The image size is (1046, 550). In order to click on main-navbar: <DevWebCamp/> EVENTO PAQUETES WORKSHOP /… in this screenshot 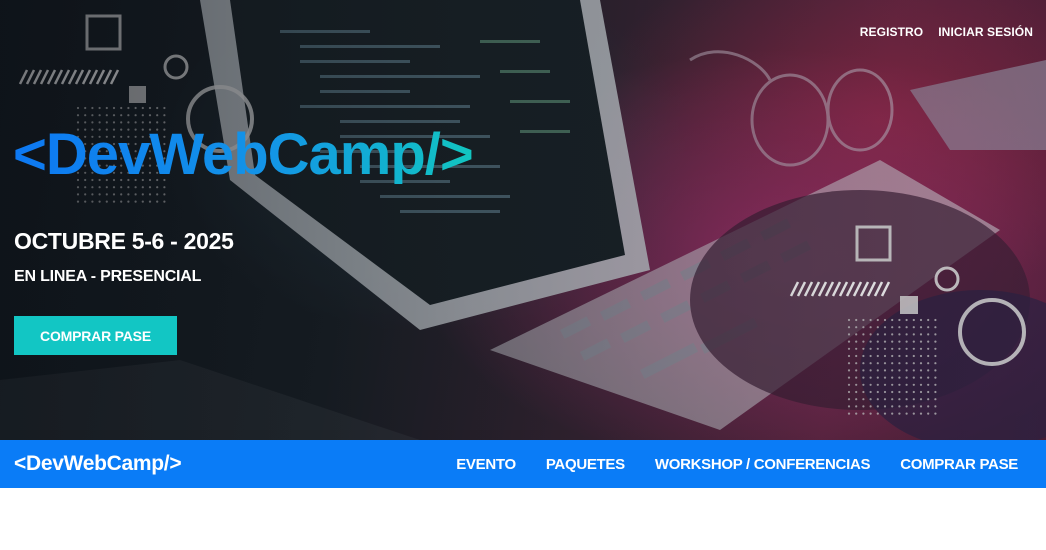, I will do `click(523, 464)`.